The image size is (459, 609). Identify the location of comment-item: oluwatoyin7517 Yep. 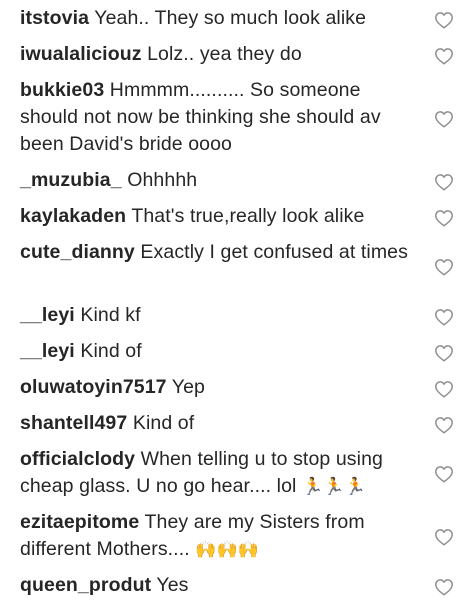
(239, 387).